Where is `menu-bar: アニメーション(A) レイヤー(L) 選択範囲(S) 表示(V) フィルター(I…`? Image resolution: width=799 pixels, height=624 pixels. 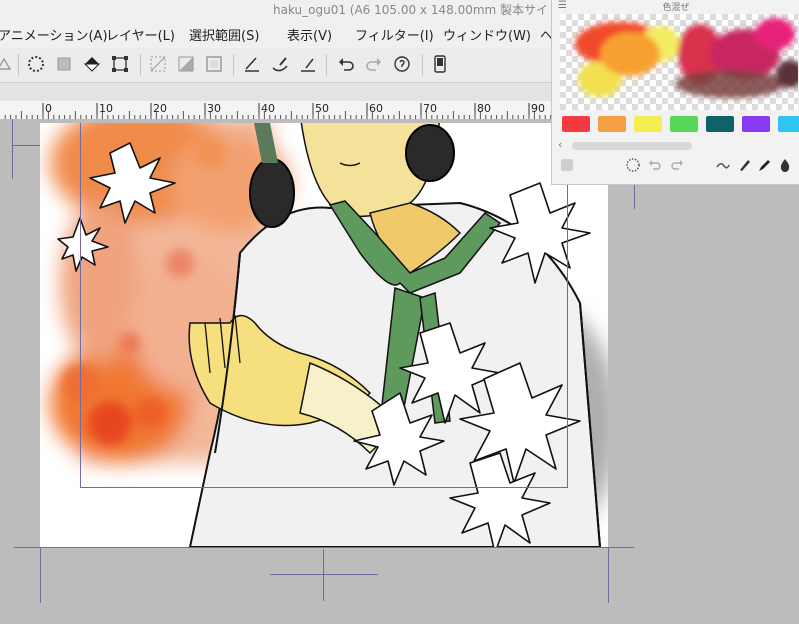 menu-bar: アニメーション(A) レイヤー(L) 選択範囲(S) 表示(V) フィルター(I… is located at coordinates (280, 33).